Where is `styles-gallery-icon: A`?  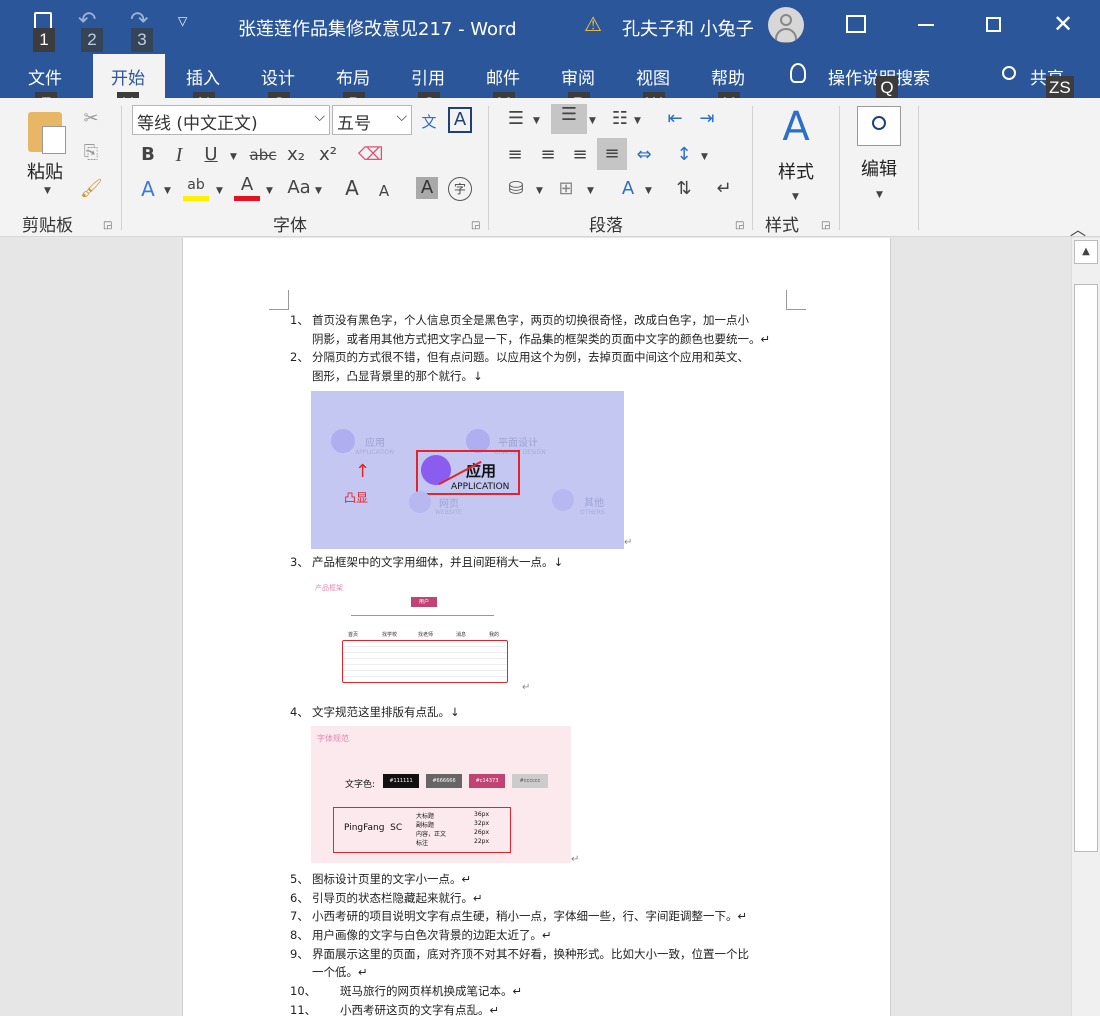 styles-gallery-icon: A is located at coordinates (796, 127).